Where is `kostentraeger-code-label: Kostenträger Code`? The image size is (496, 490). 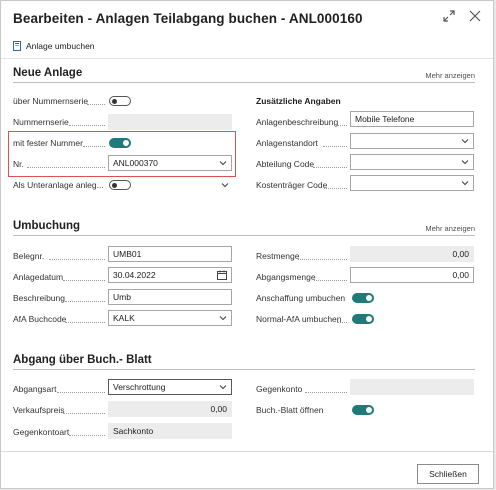
kostentraeger-code-label: Kostenträger Code is located at coordinates (292, 185).